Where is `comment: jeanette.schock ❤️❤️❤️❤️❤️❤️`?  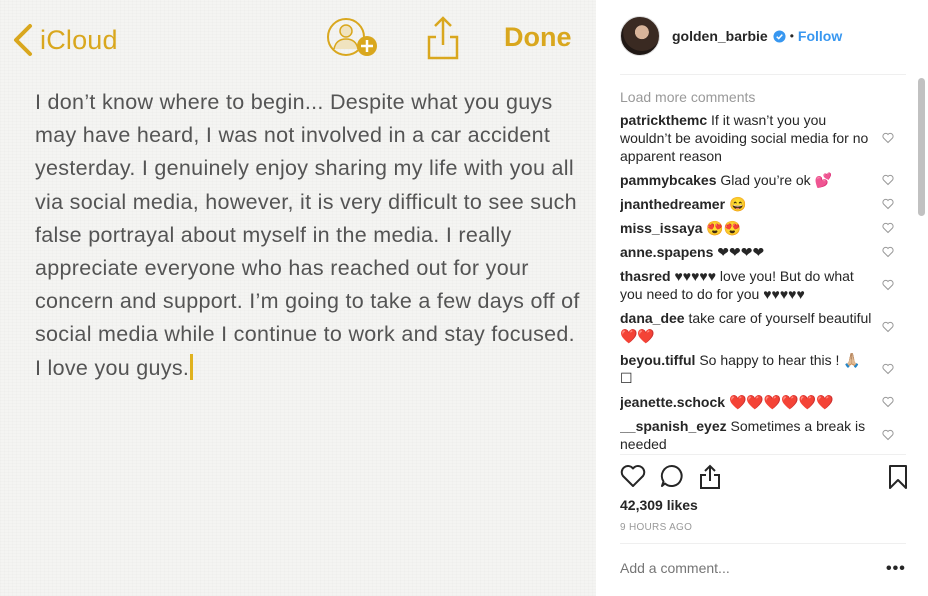
comment: jeanette.schock ❤️❤️❤️❤️❤️❤️ is located at coordinates (763, 402).